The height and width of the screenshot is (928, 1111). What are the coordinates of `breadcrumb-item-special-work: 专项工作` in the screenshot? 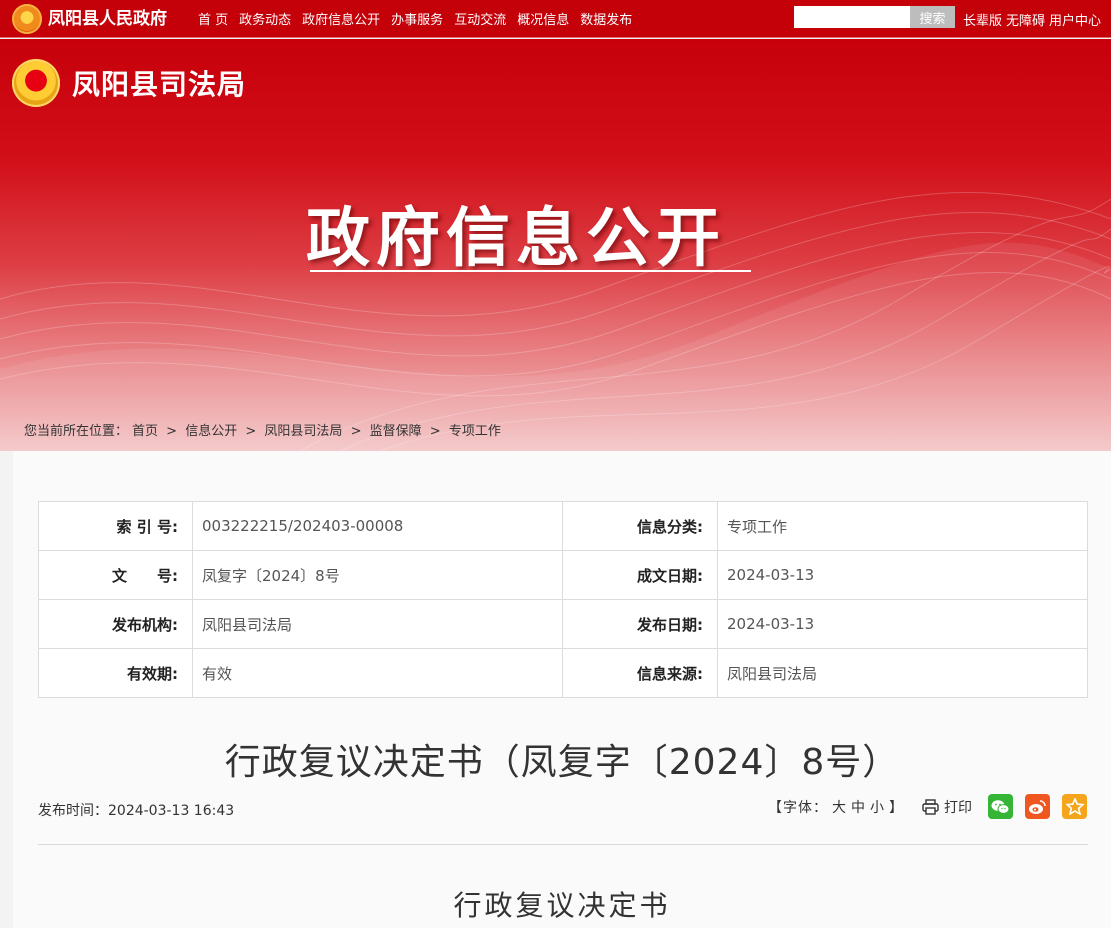 It's located at (475, 431).